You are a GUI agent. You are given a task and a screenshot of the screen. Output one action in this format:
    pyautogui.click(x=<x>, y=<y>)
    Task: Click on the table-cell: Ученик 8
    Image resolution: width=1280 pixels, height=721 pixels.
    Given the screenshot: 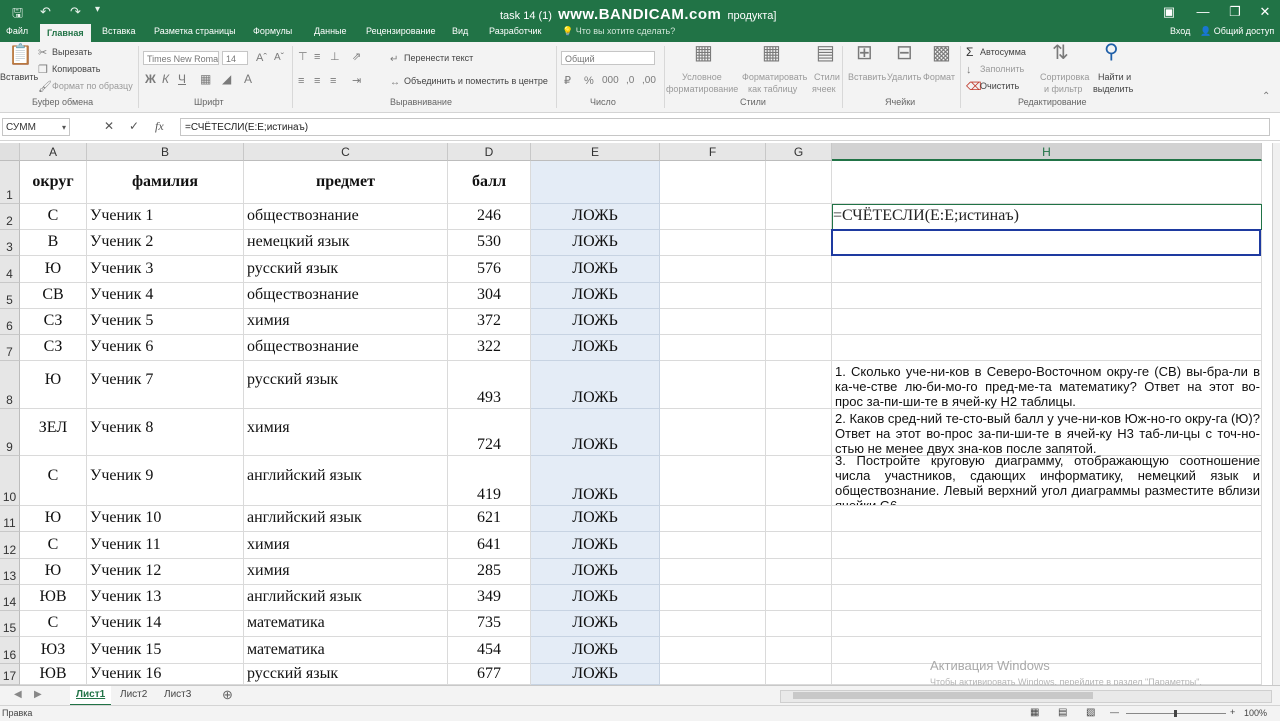 What is the action you would take?
    pyautogui.click(x=165, y=432)
    